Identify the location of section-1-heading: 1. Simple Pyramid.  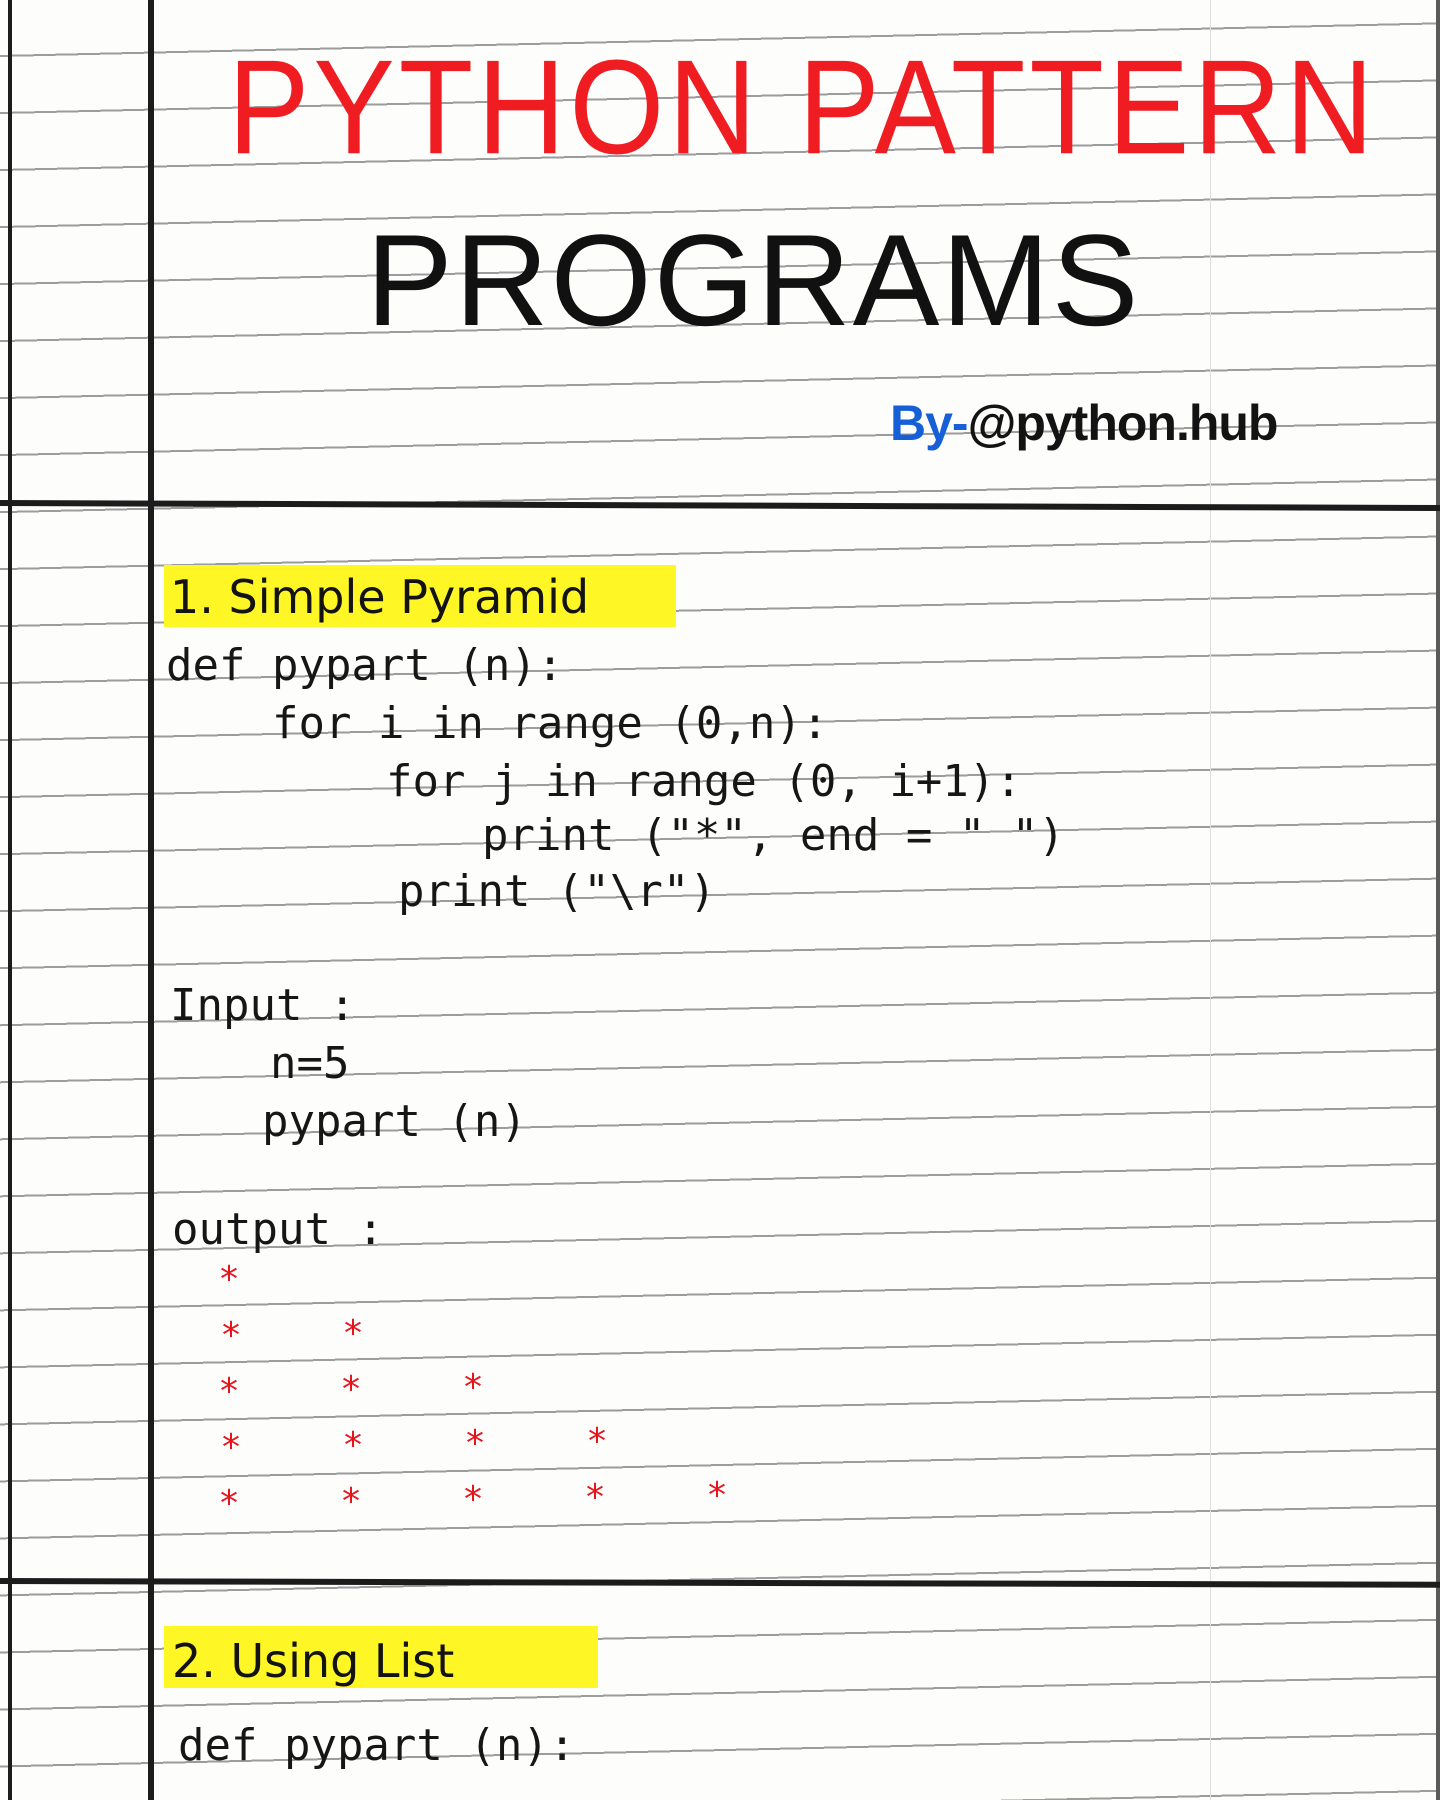
(380, 597).